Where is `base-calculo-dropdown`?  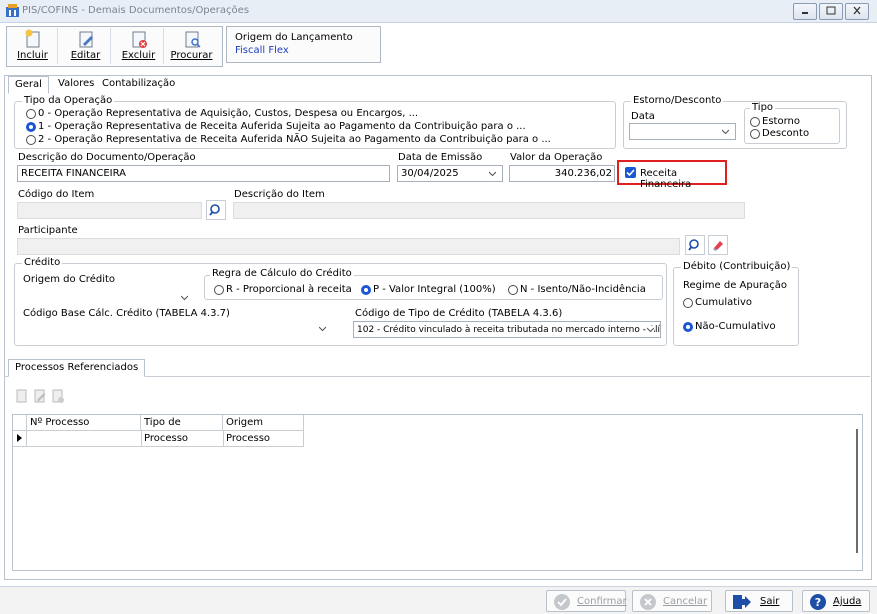
base-calculo-dropdown is located at coordinates (177, 329).